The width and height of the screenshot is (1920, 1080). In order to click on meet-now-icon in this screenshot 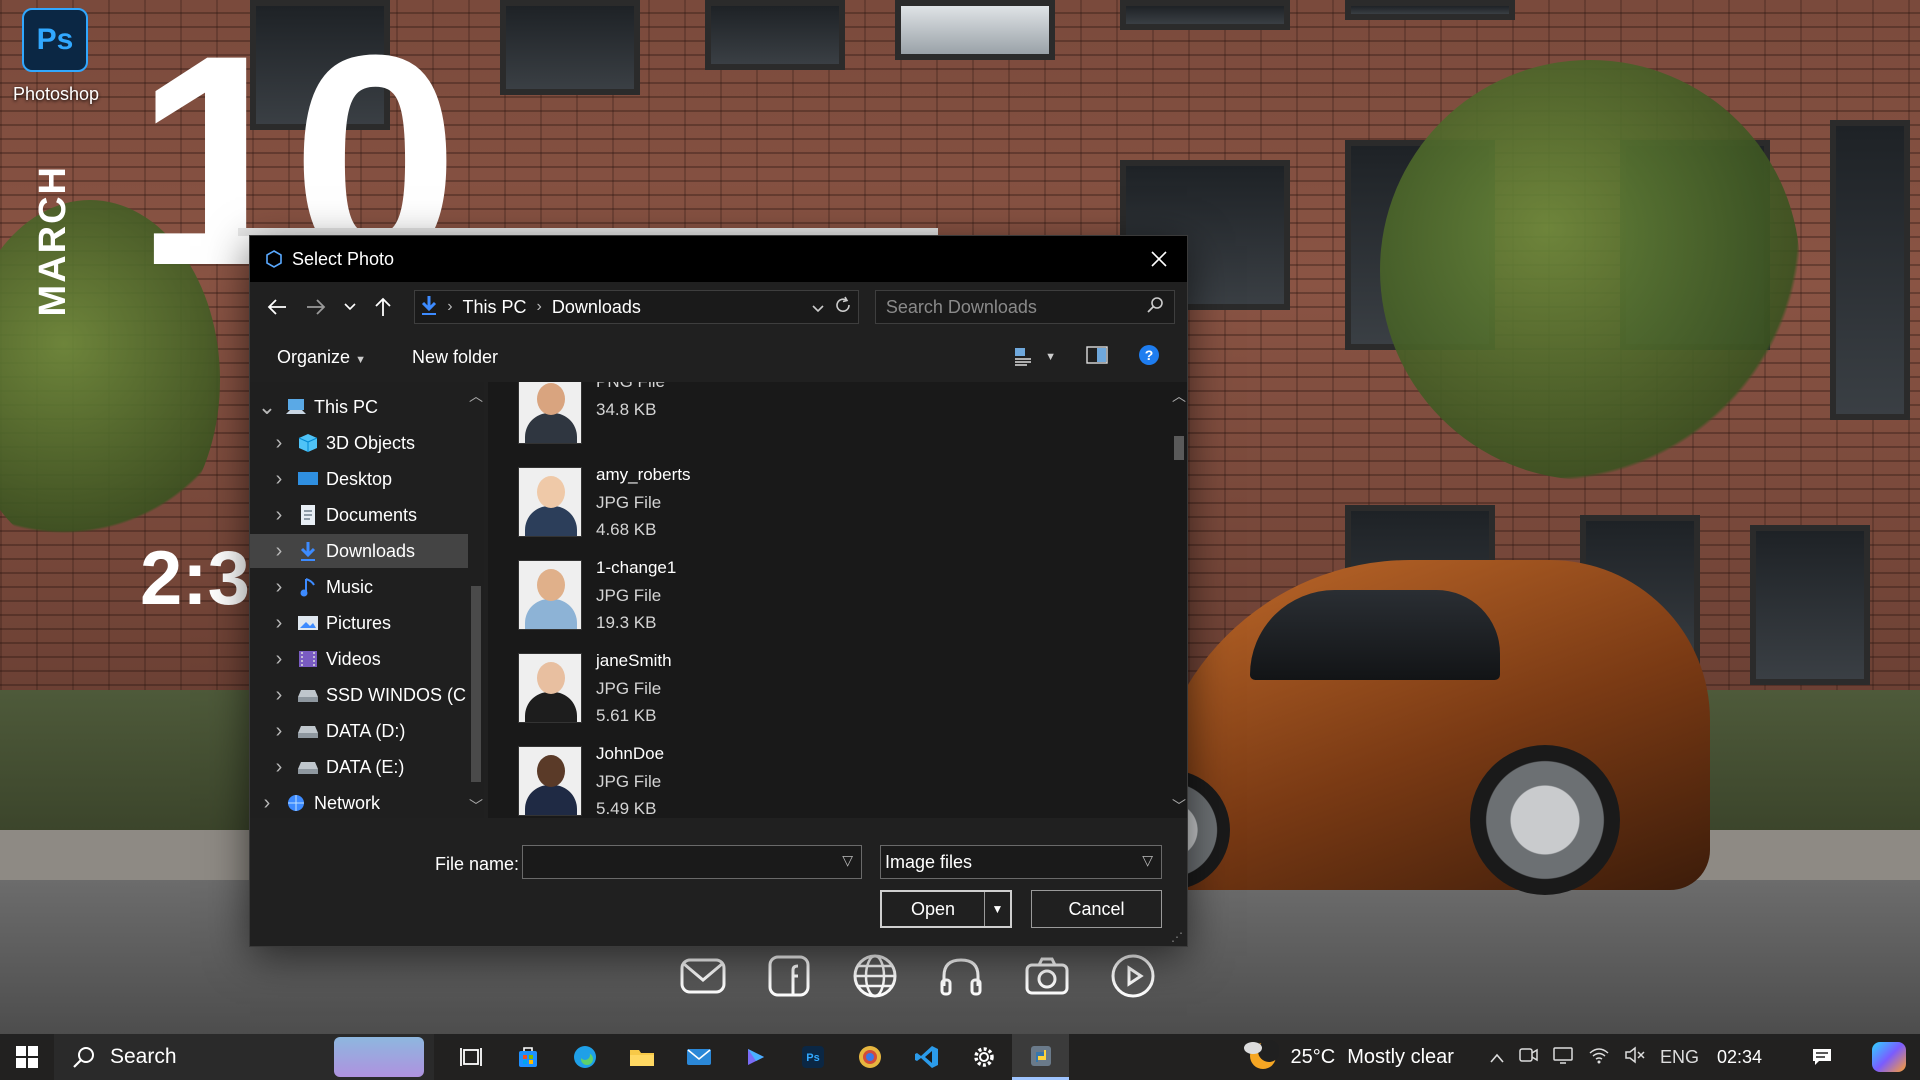, I will do `click(1528, 1057)`.